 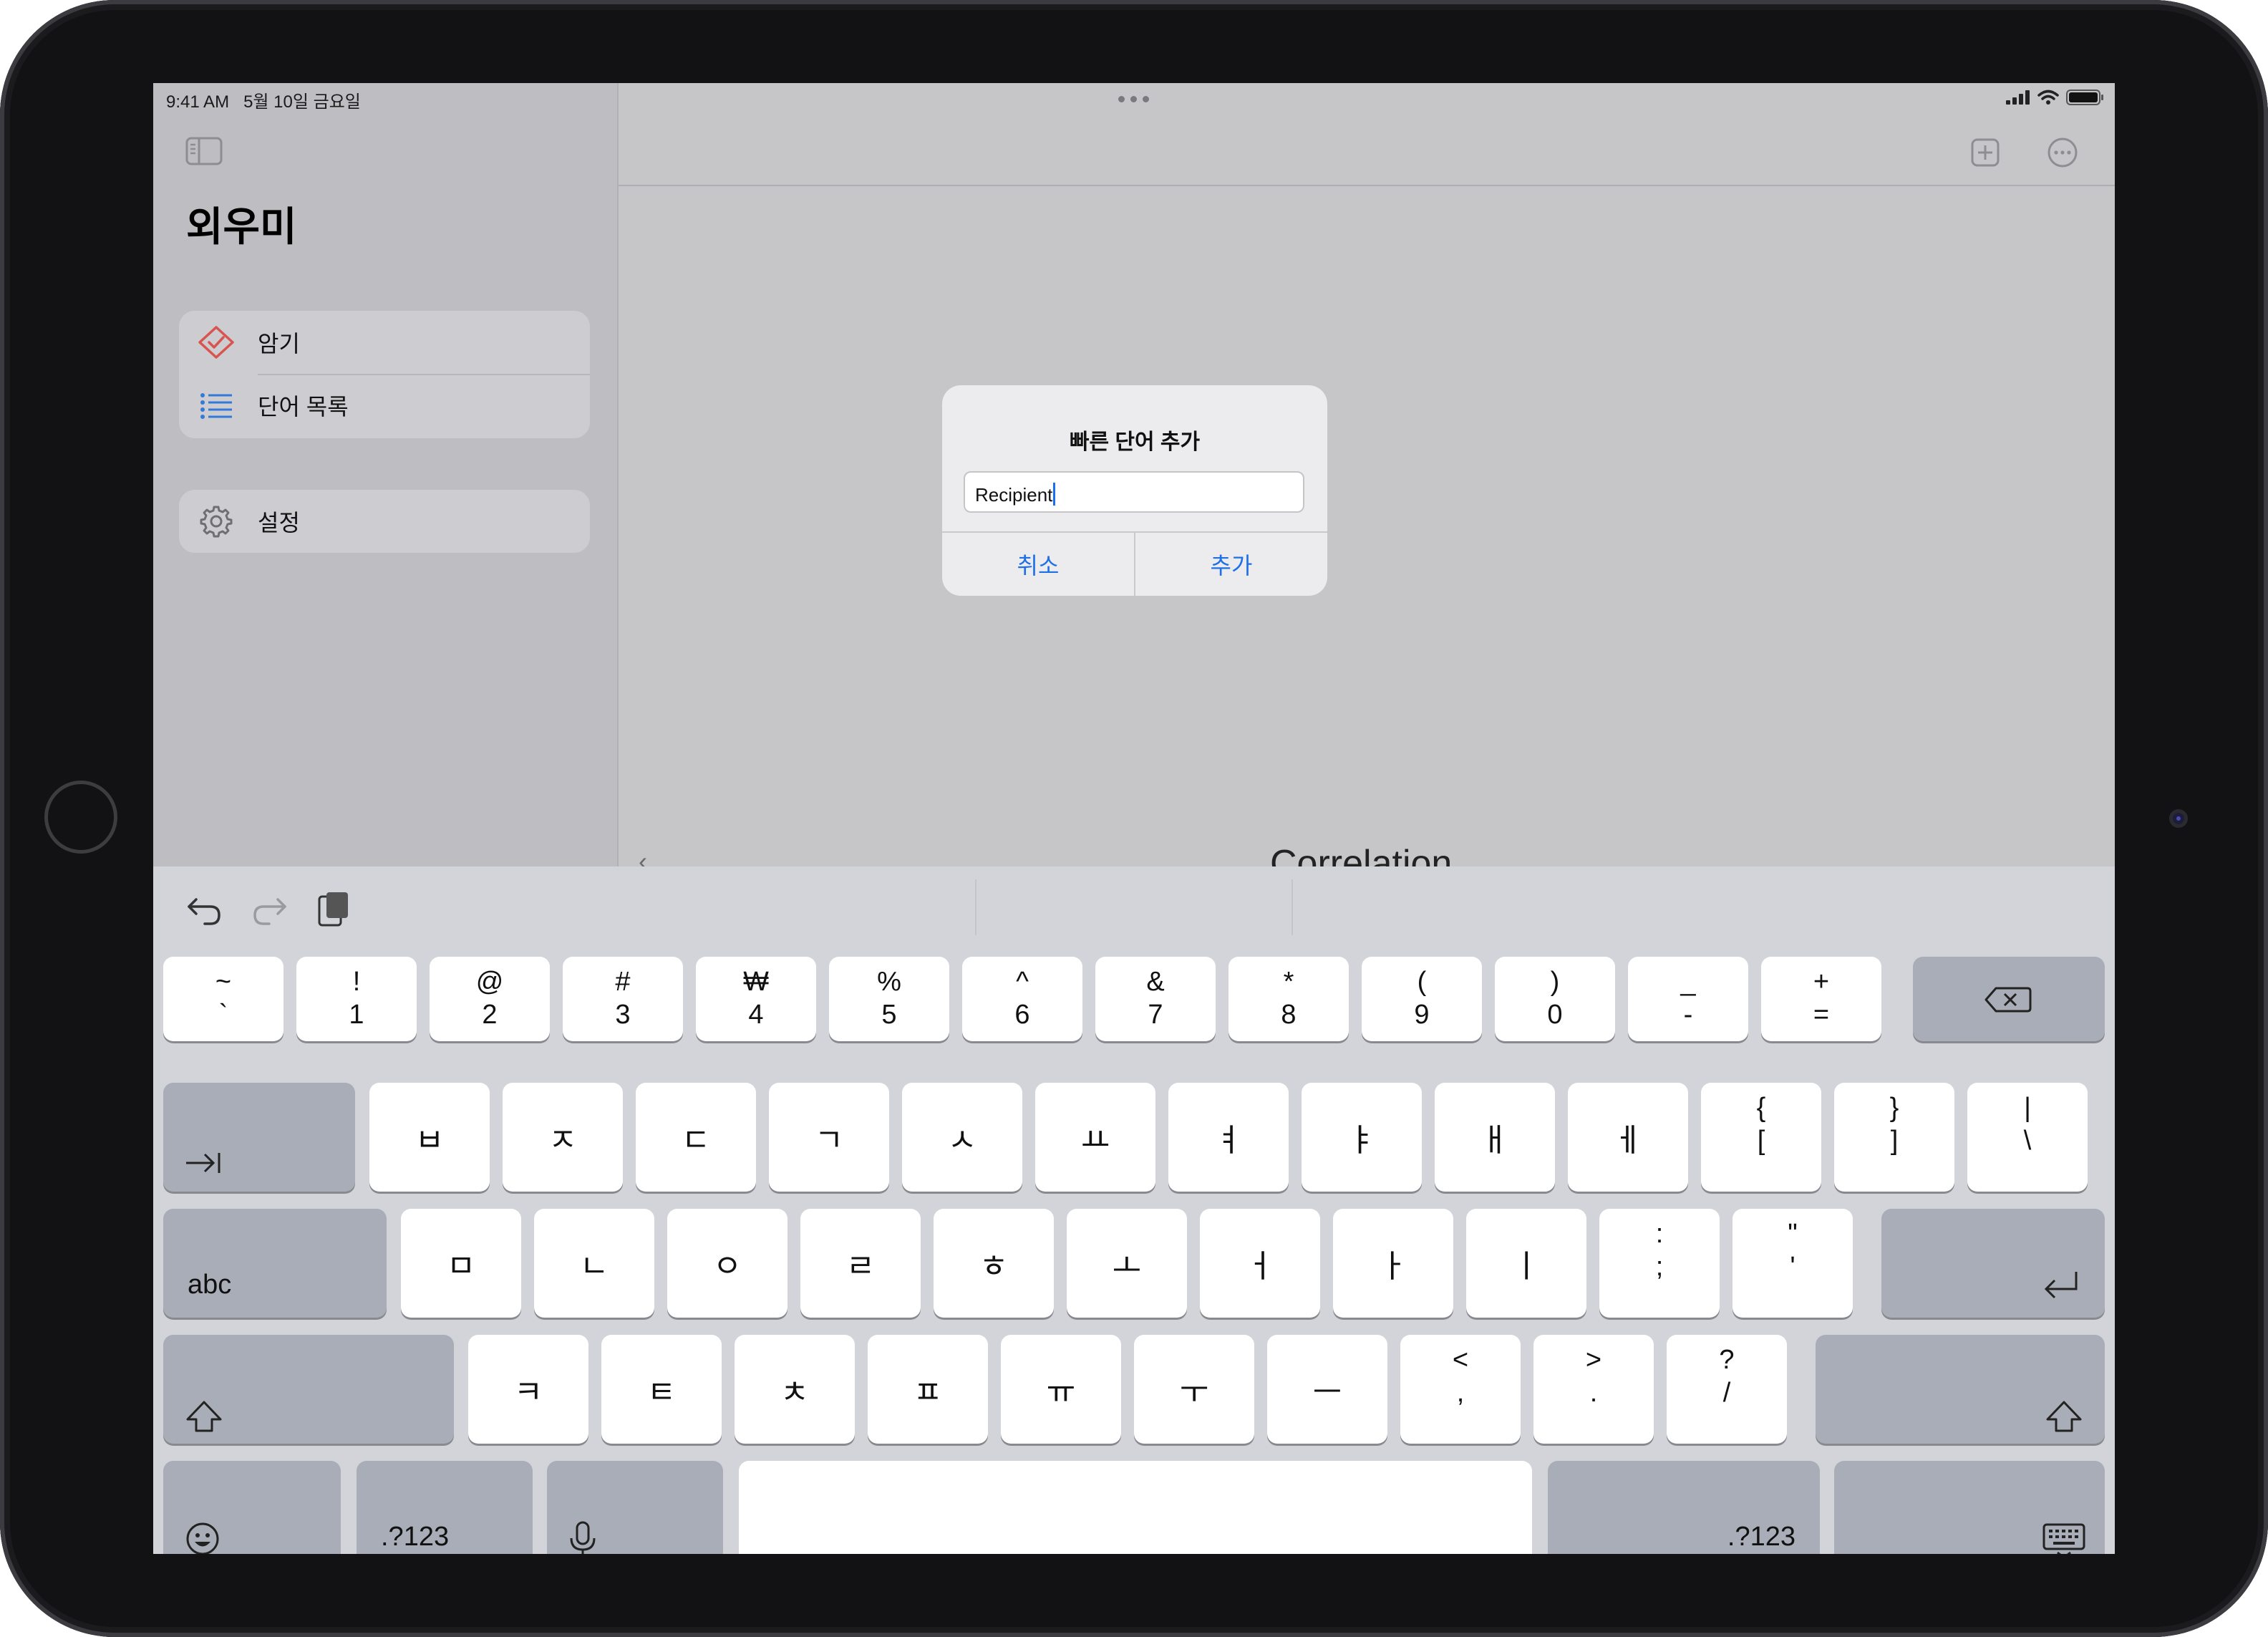 I want to click on sidebar-settings-group: 설정, so click(x=384, y=522).